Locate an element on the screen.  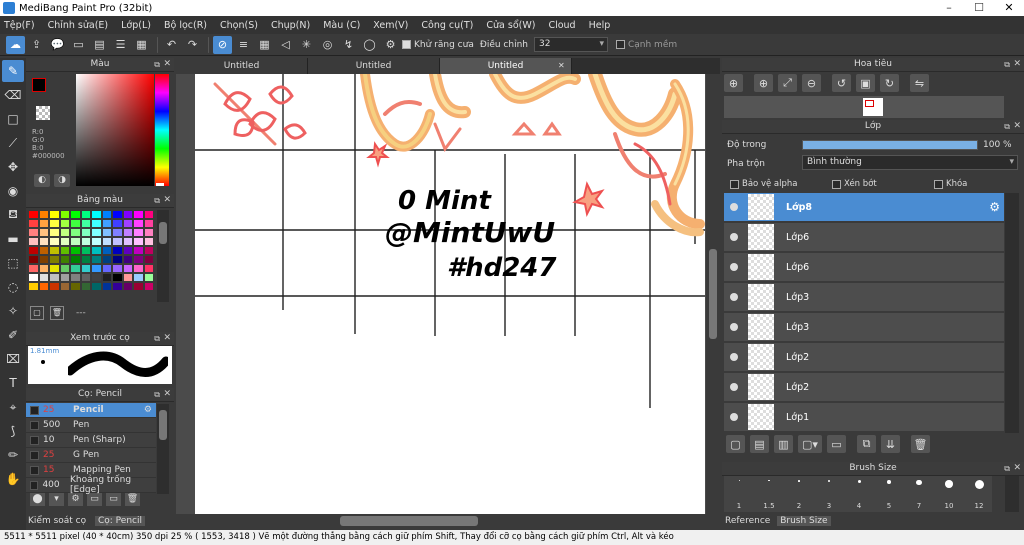
delete-palette-icon: 🗑 is located at coordinates (57, 313).